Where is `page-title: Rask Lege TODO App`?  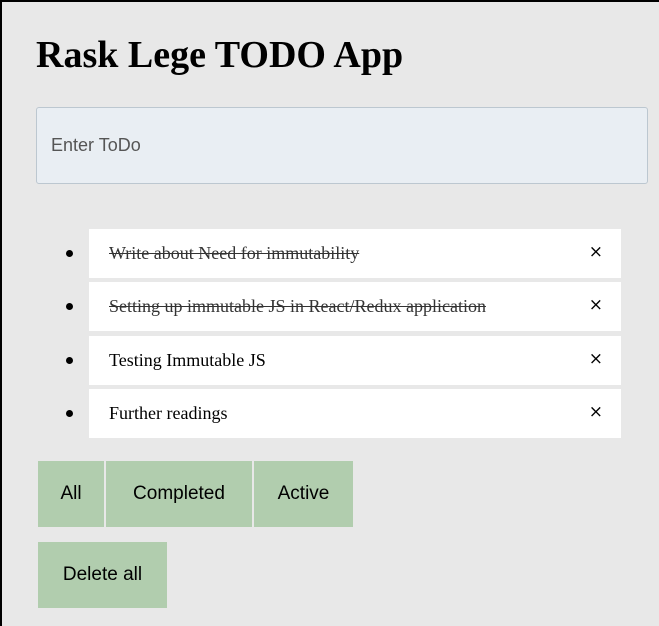 page-title: Rask Lege TODO App is located at coordinates (220, 55).